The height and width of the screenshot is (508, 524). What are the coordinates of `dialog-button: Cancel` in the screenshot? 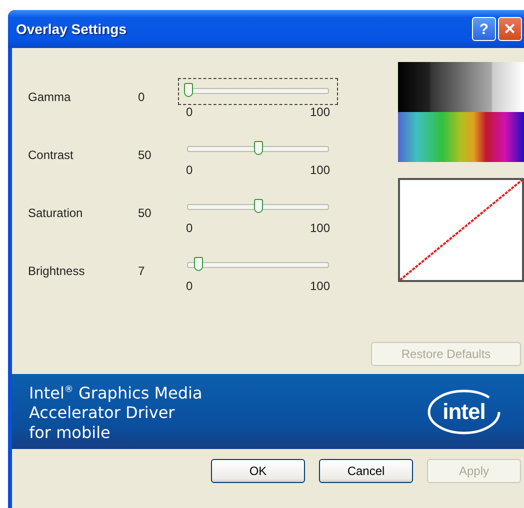 It's located at (366, 471).